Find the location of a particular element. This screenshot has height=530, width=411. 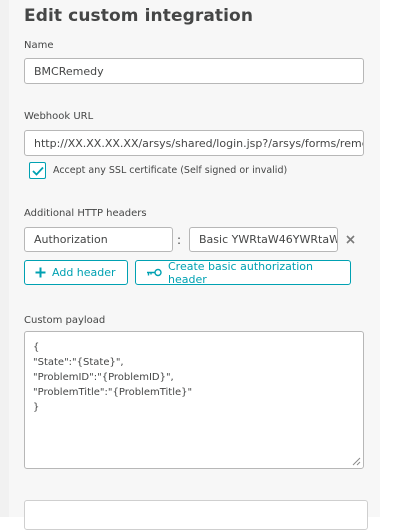

name-value: BMCRemedy is located at coordinates (69, 71).